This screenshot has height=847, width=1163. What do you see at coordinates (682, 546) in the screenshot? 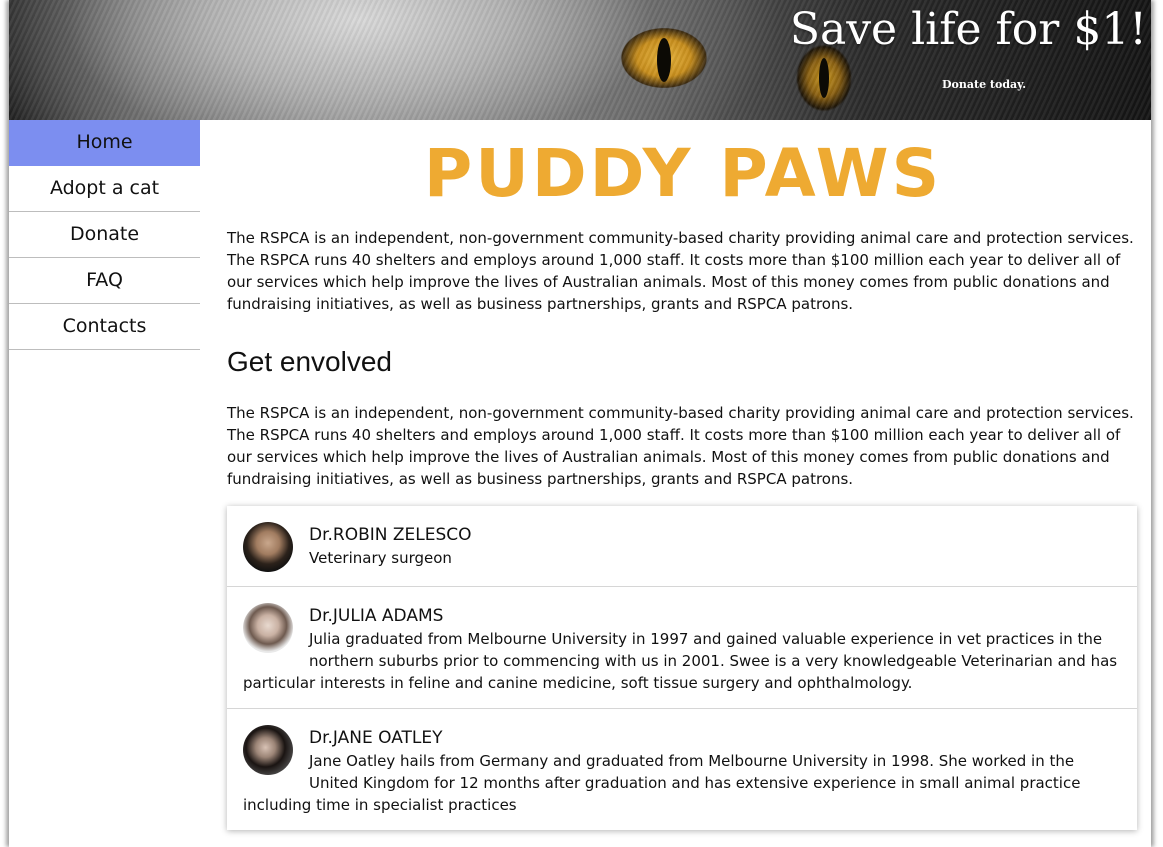
I see `team-member-card: Dr.ROBIN ZELESCO Veterinary surgeon` at bounding box center [682, 546].